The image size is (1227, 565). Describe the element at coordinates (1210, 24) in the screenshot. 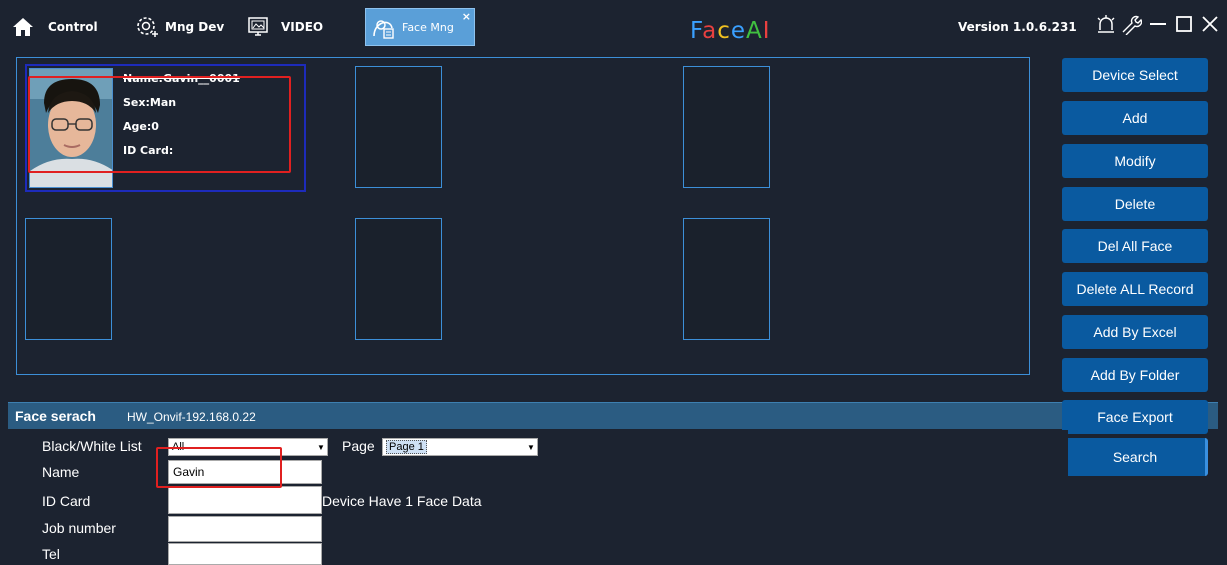

I see `close-icon` at that location.